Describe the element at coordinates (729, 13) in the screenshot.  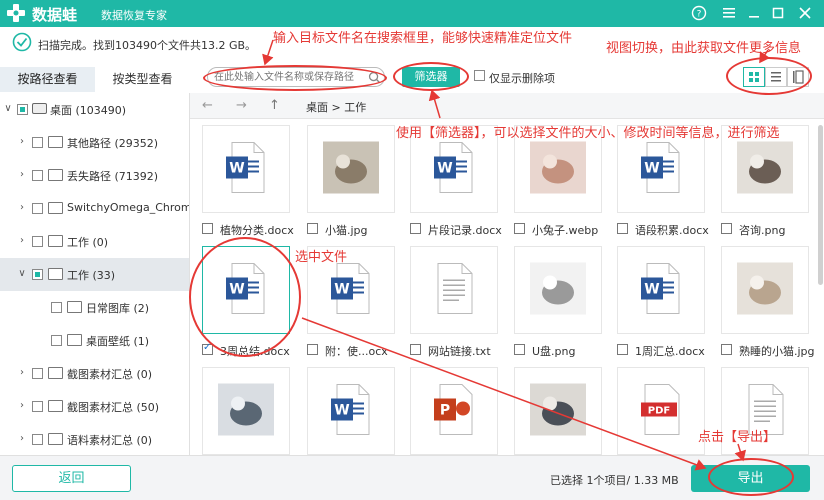
I see `menu-icon` at that location.